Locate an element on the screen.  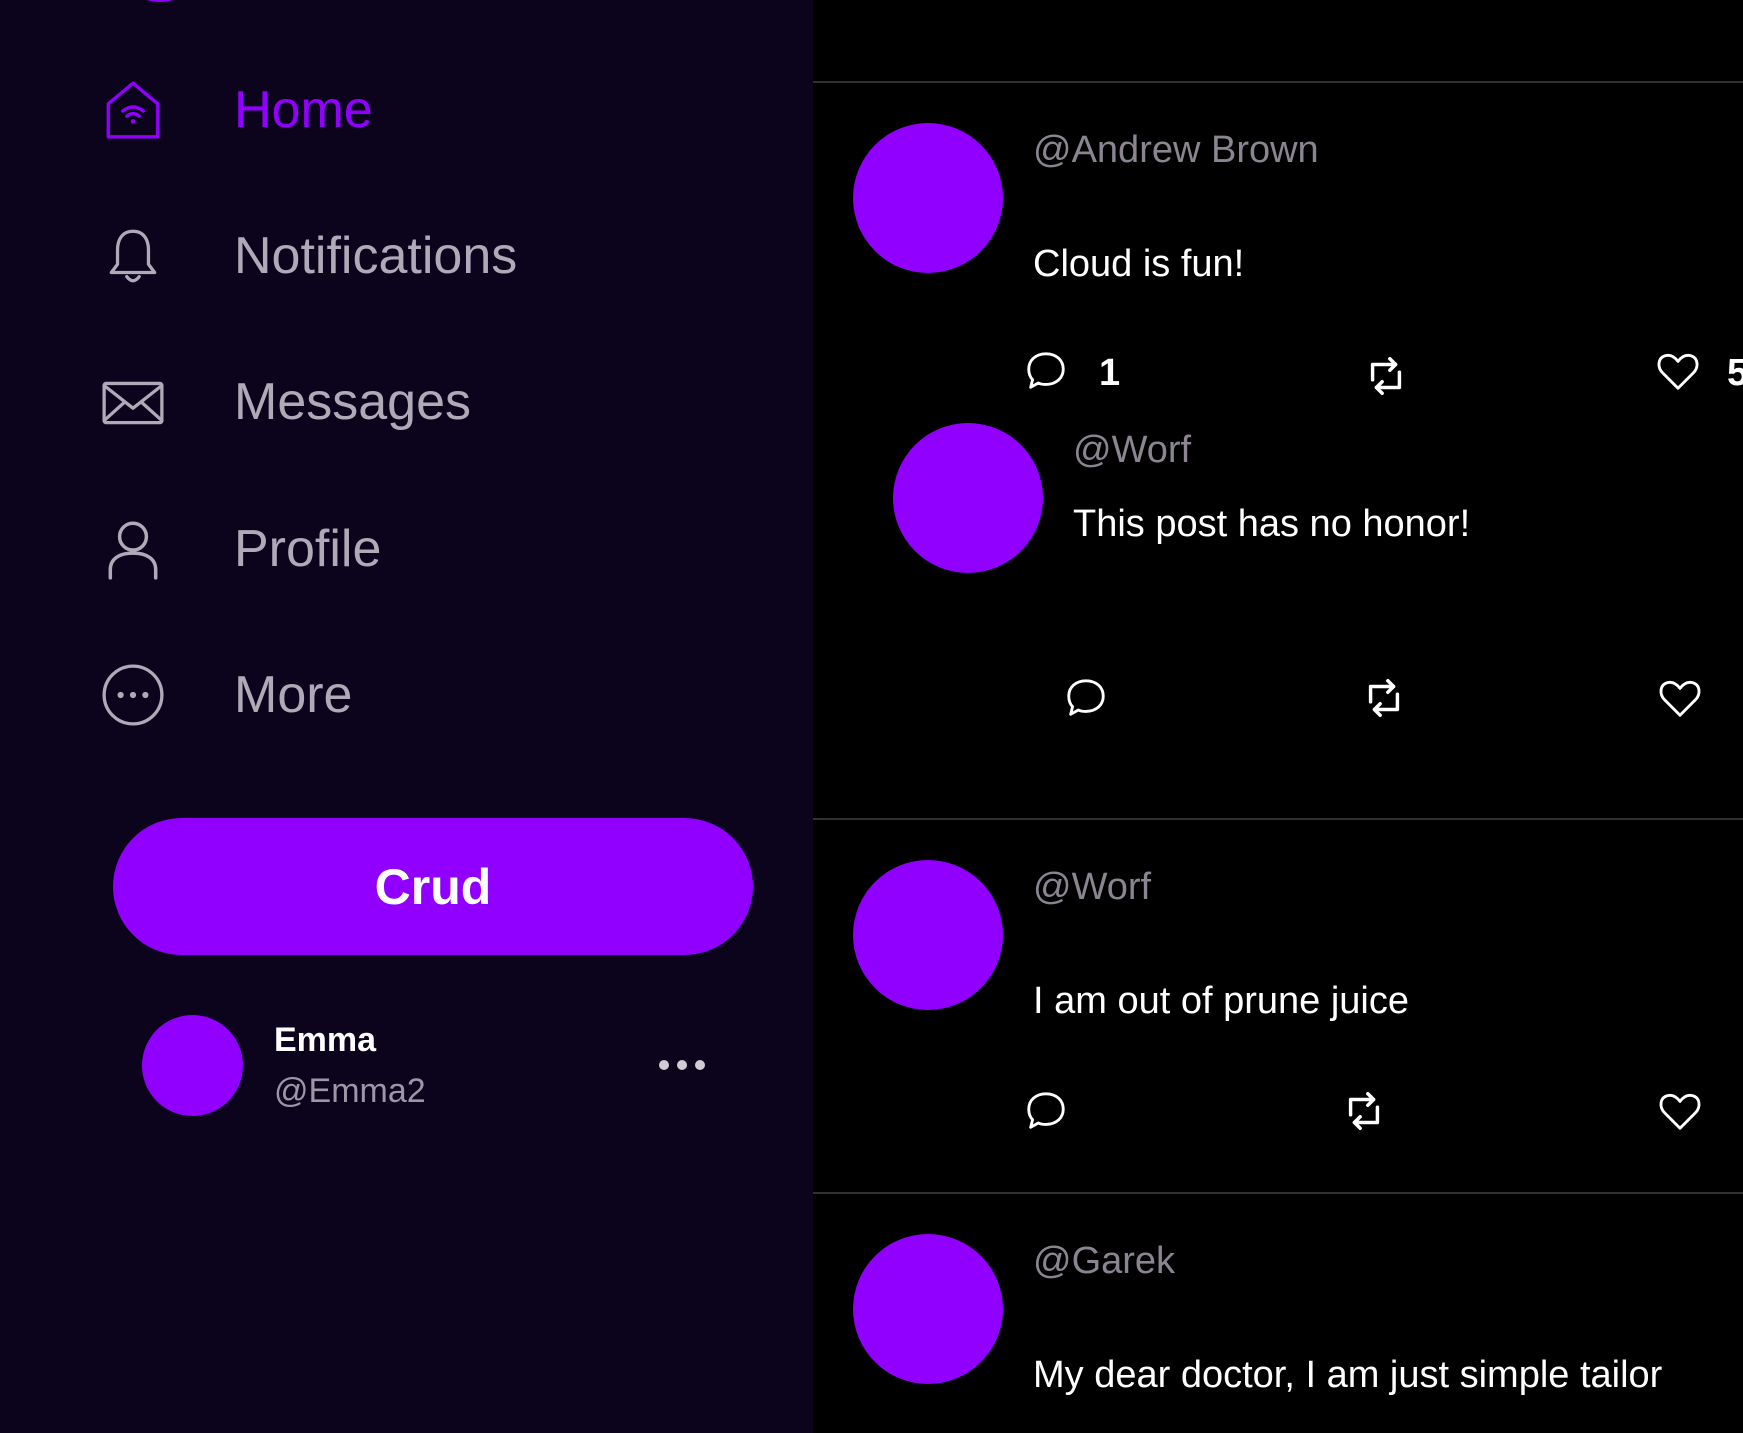
post-handle: @Andrew Brown is located at coordinates (1176, 150).